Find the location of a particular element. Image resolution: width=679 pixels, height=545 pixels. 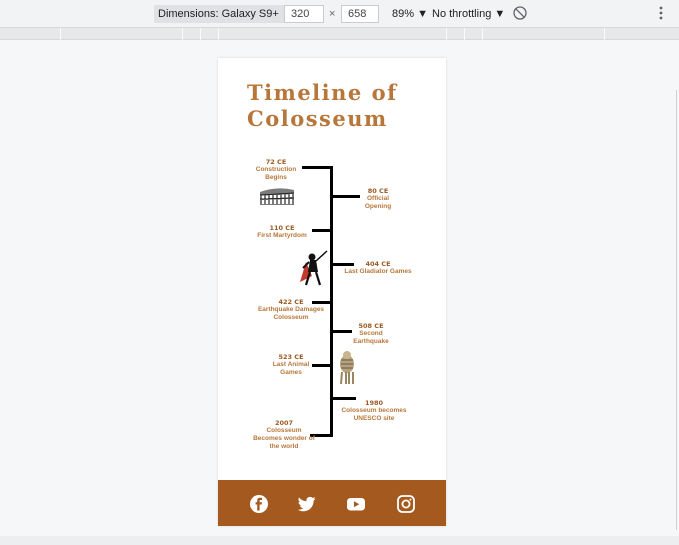

rotate-disabled-icon is located at coordinates (520, 13).